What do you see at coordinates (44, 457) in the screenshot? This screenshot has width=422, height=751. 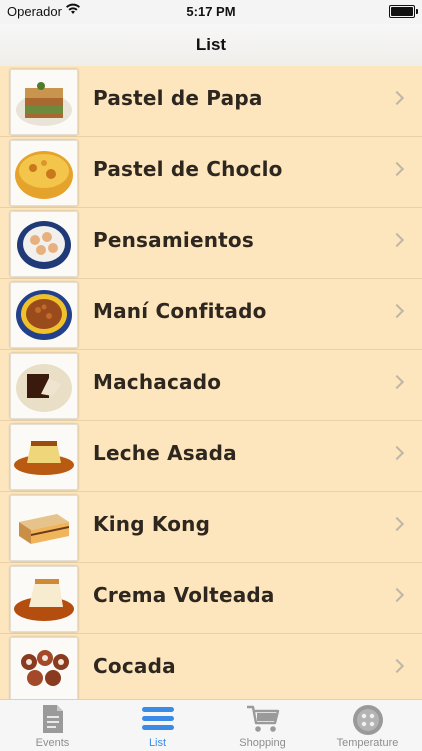 I see `leche-asada-photo` at bounding box center [44, 457].